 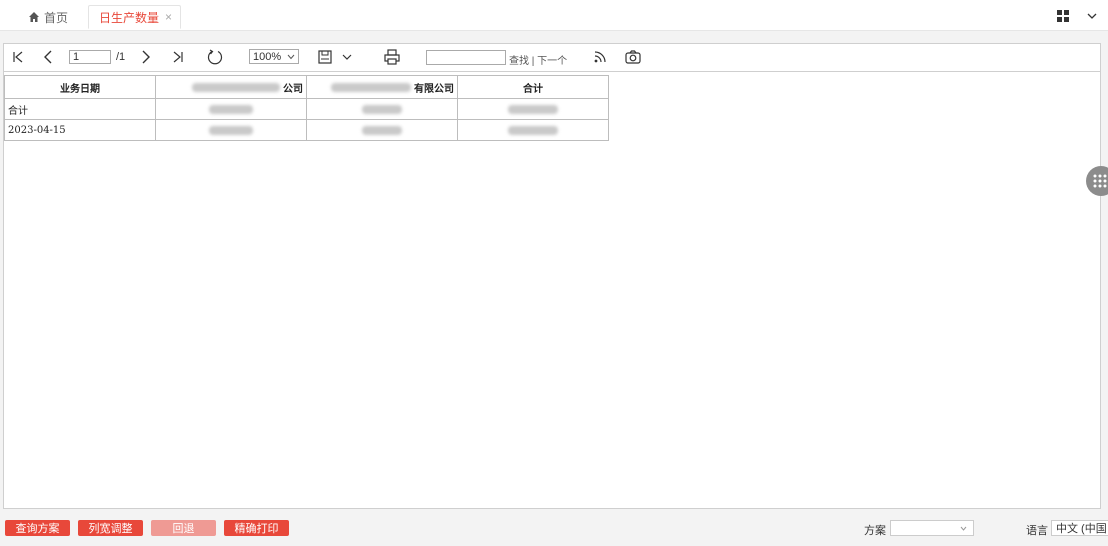 I want to click on page-number-input, so click(x=90, y=57).